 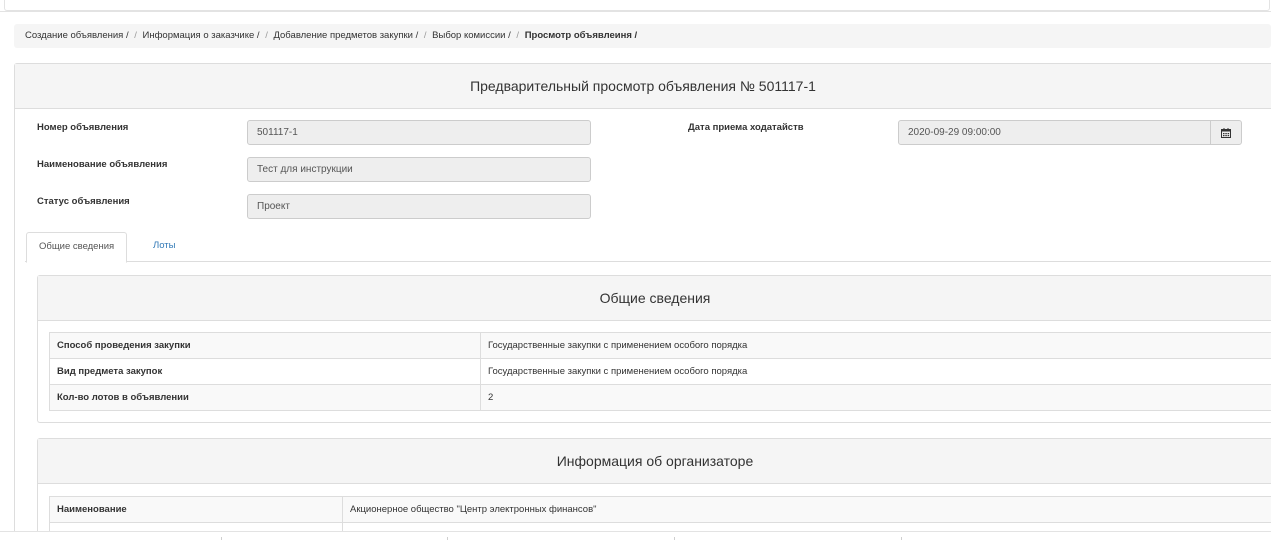 What do you see at coordinates (419, 206) in the screenshot?
I see `status-field: Проект` at bounding box center [419, 206].